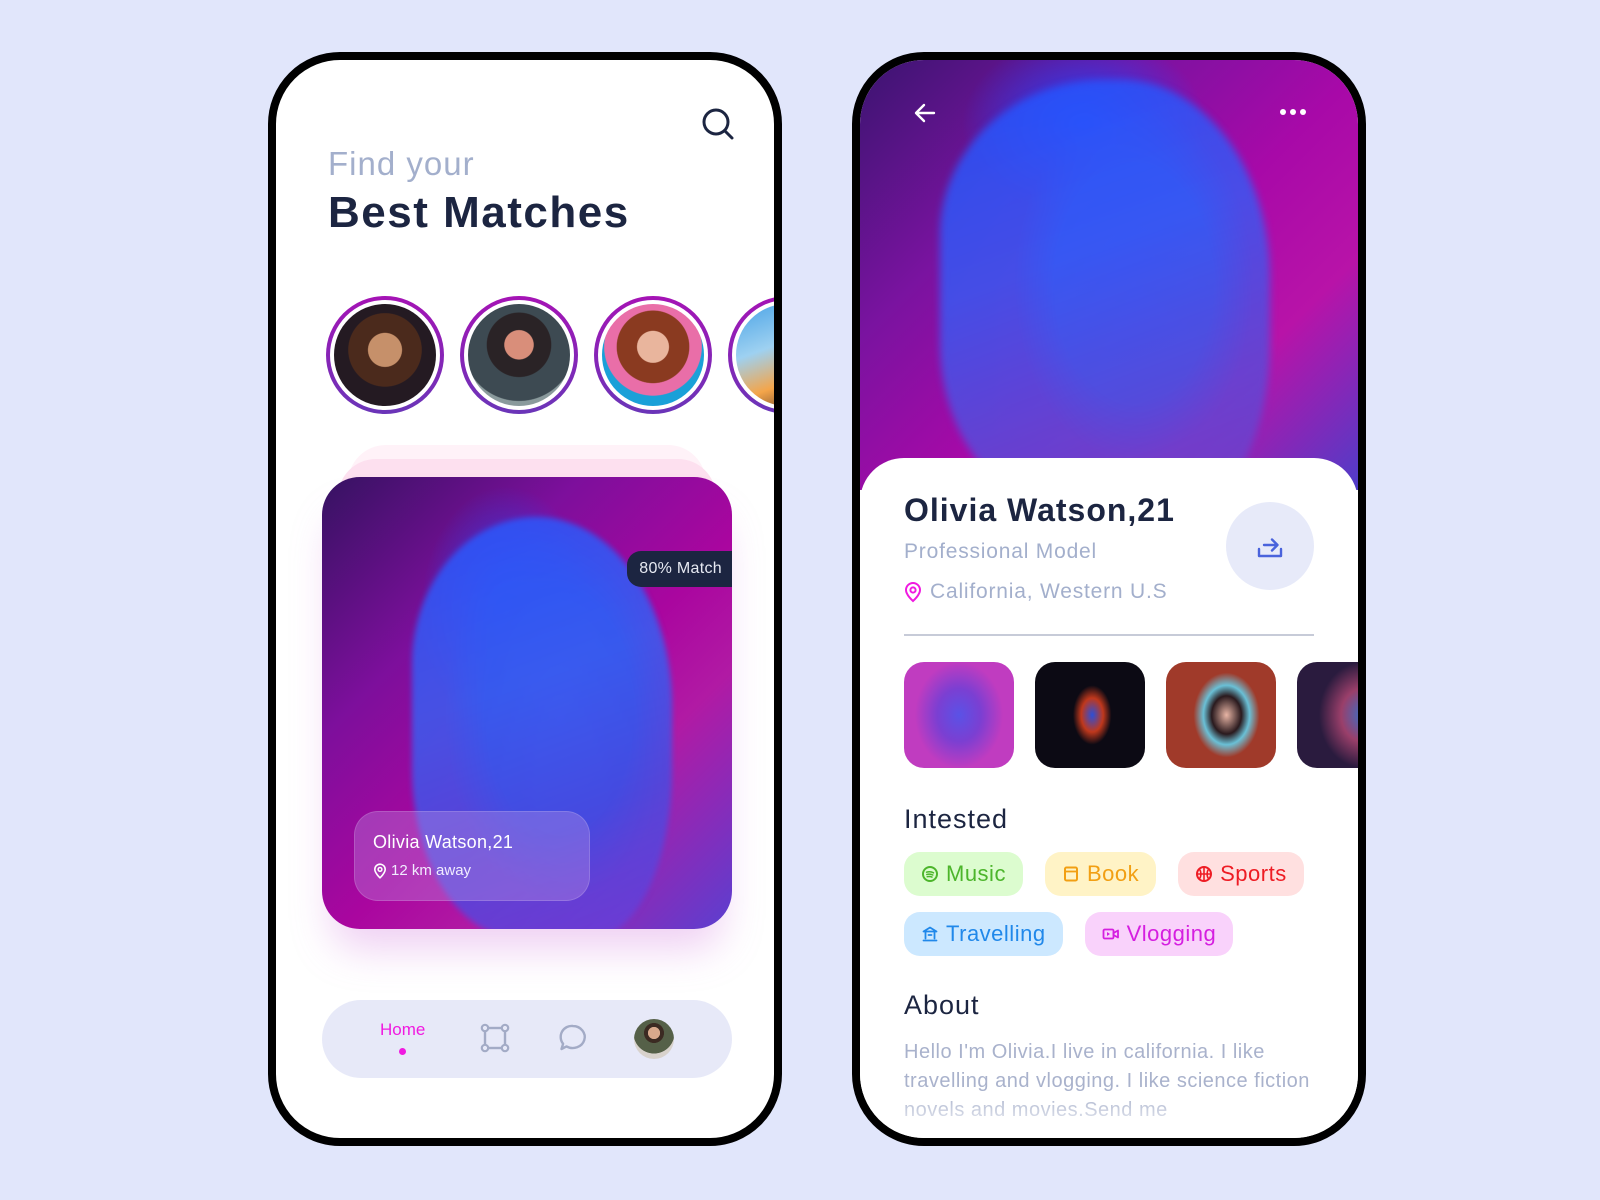 The width and height of the screenshot is (1600, 1200). I want to click on nav-profile-avatar, so click(654, 1039).